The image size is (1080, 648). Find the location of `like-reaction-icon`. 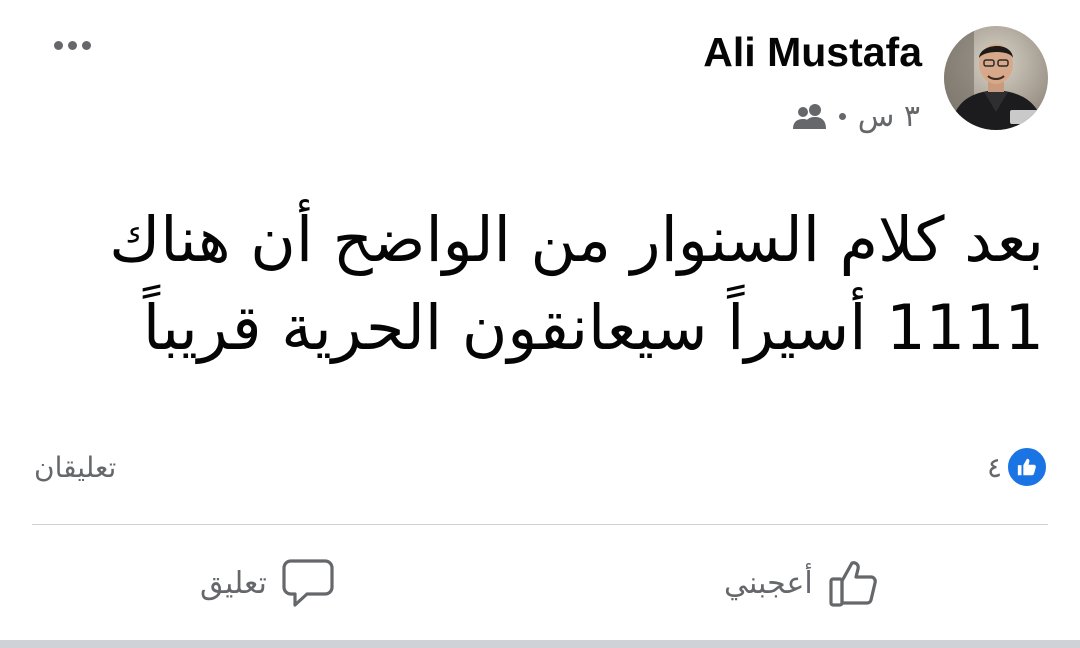

like-reaction-icon is located at coordinates (1027, 467).